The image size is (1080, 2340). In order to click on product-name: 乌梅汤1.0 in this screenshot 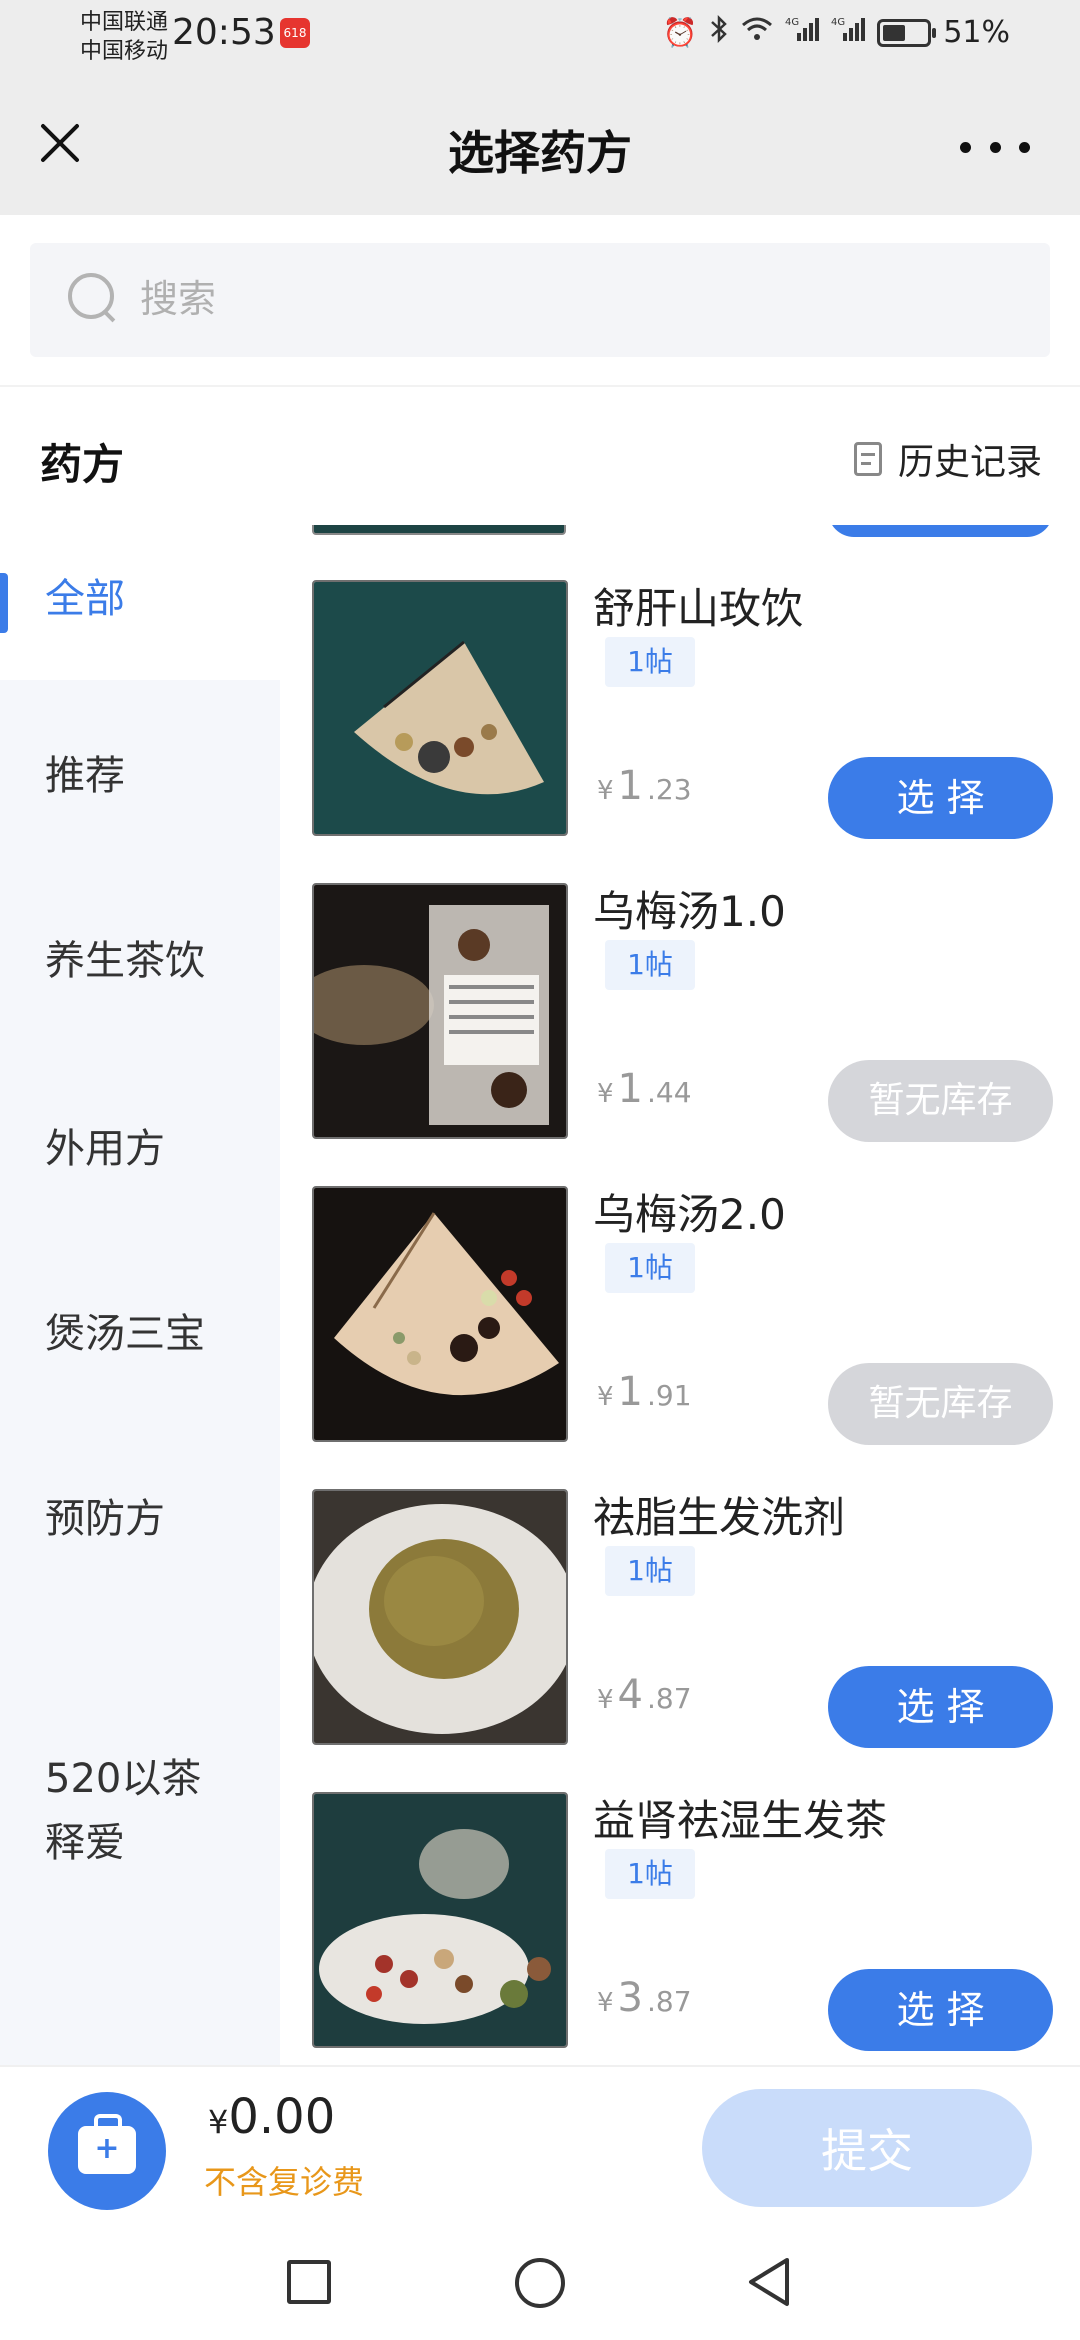, I will do `click(689, 911)`.